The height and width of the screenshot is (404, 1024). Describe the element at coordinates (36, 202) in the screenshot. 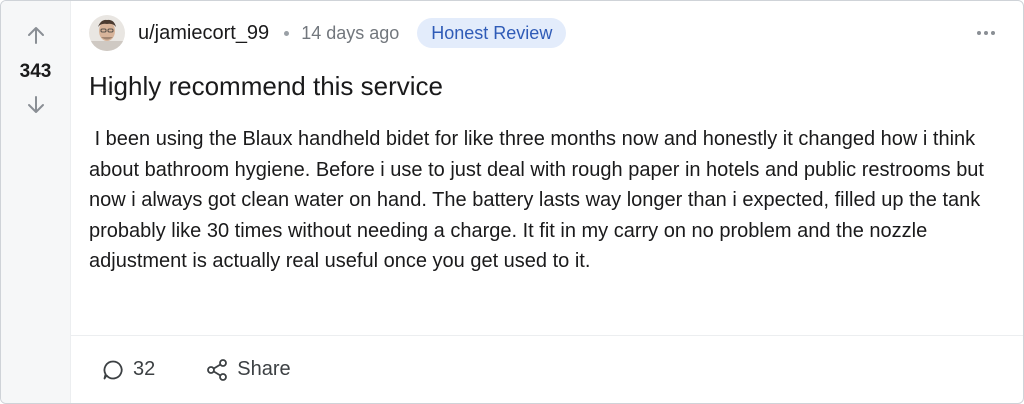

I see `vote-rail: 343` at that location.